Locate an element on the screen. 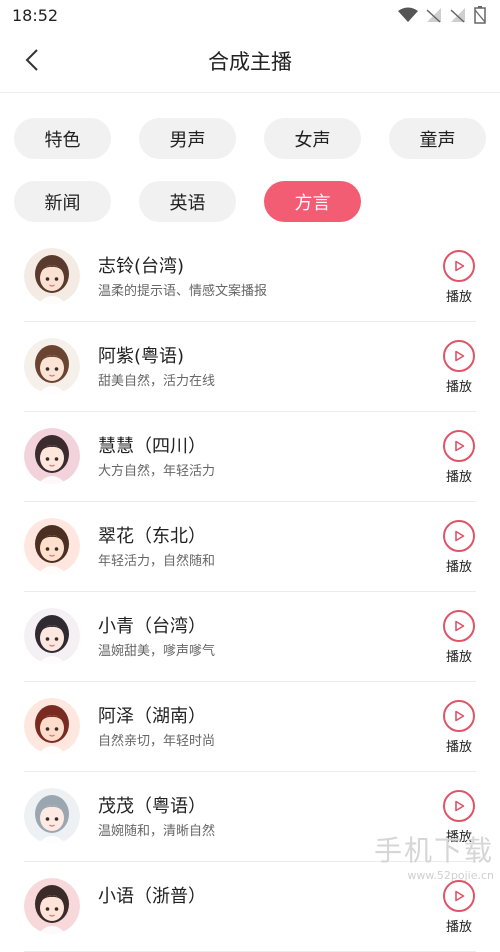 Image resolution: width=500 pixels, height=952 pixels. status-time: 18:52 is located at coordinates (35, 15).